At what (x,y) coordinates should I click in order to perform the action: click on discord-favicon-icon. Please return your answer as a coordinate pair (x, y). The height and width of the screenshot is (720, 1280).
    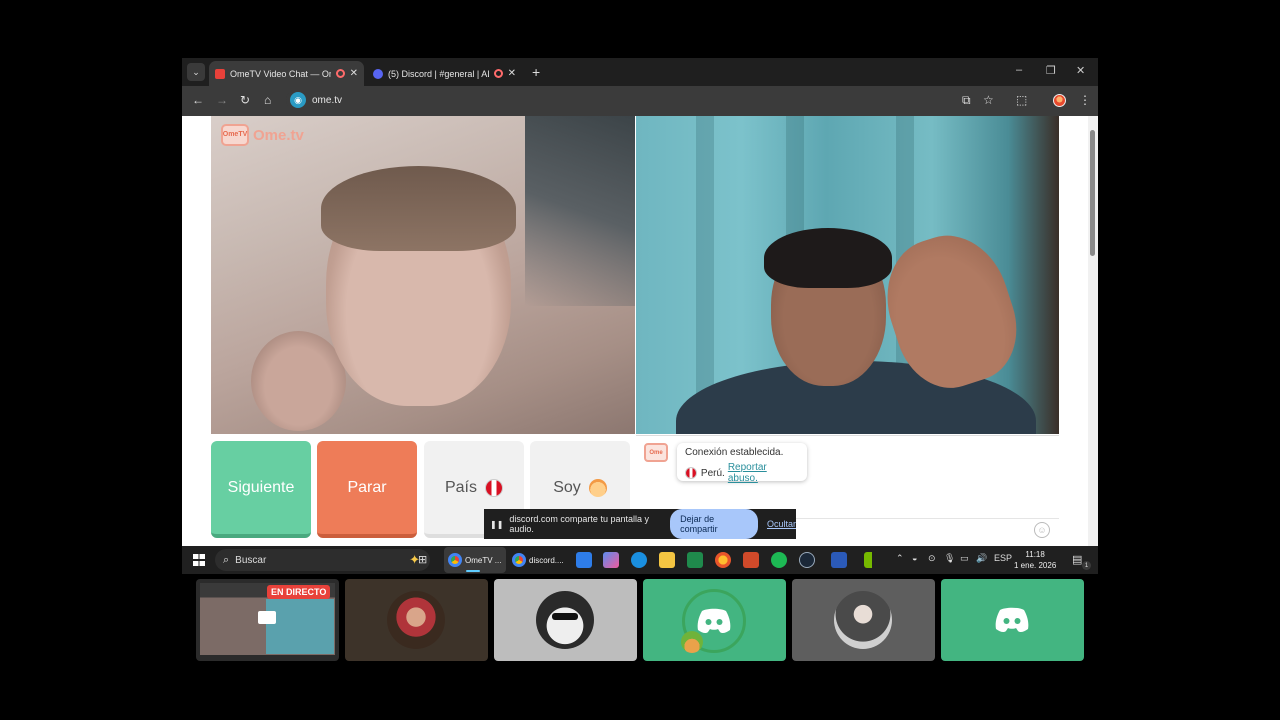
    Looking at the image, I should click on (378, 73).